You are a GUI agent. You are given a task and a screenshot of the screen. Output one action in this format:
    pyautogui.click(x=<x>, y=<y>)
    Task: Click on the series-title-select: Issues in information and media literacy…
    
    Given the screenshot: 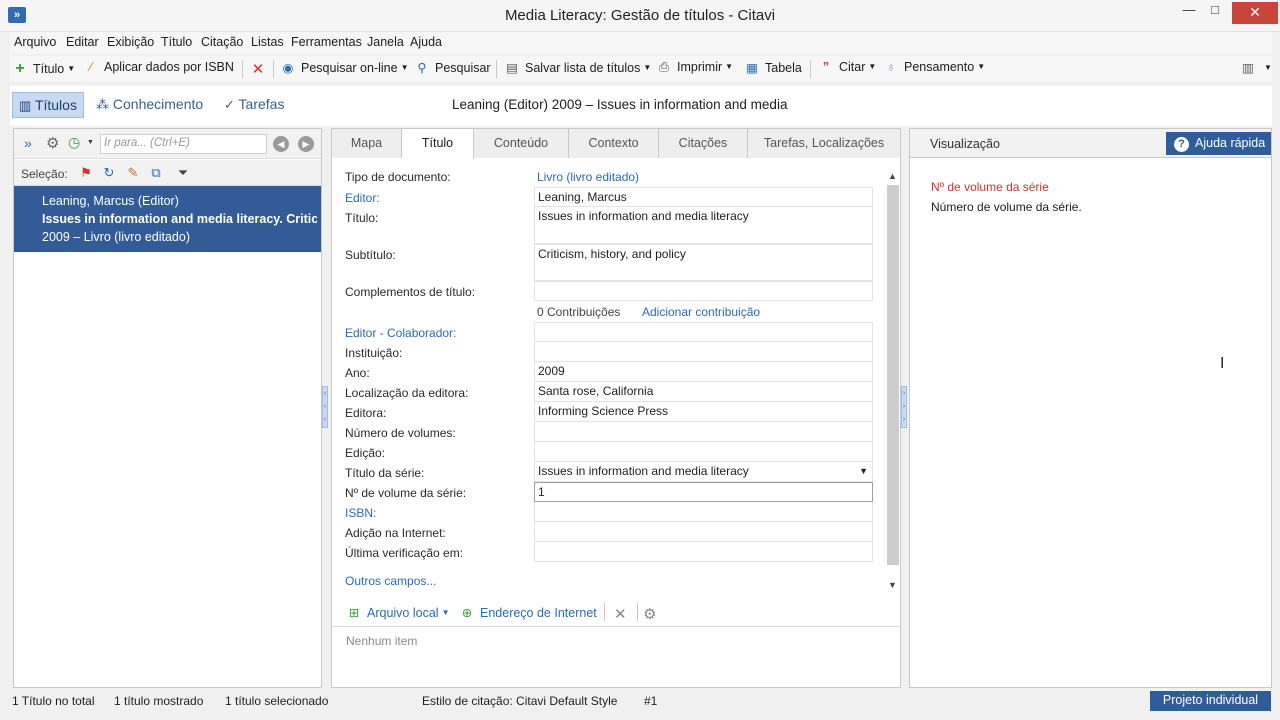 What is the action you would take?
    pyautogui.click(x=703, y=472)
    